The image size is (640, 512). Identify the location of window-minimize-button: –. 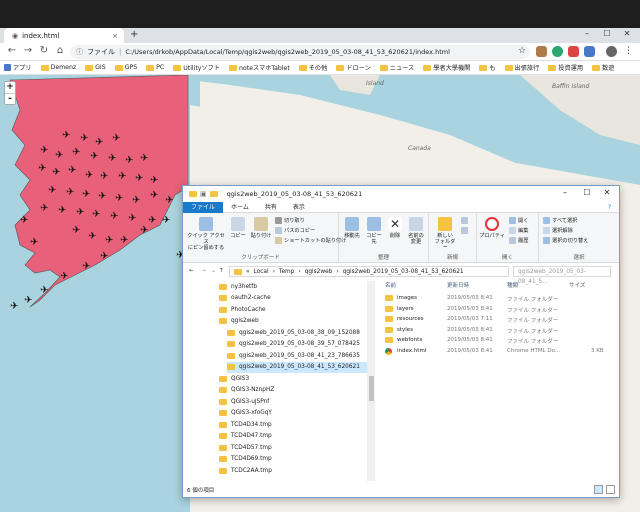
(587, 33).